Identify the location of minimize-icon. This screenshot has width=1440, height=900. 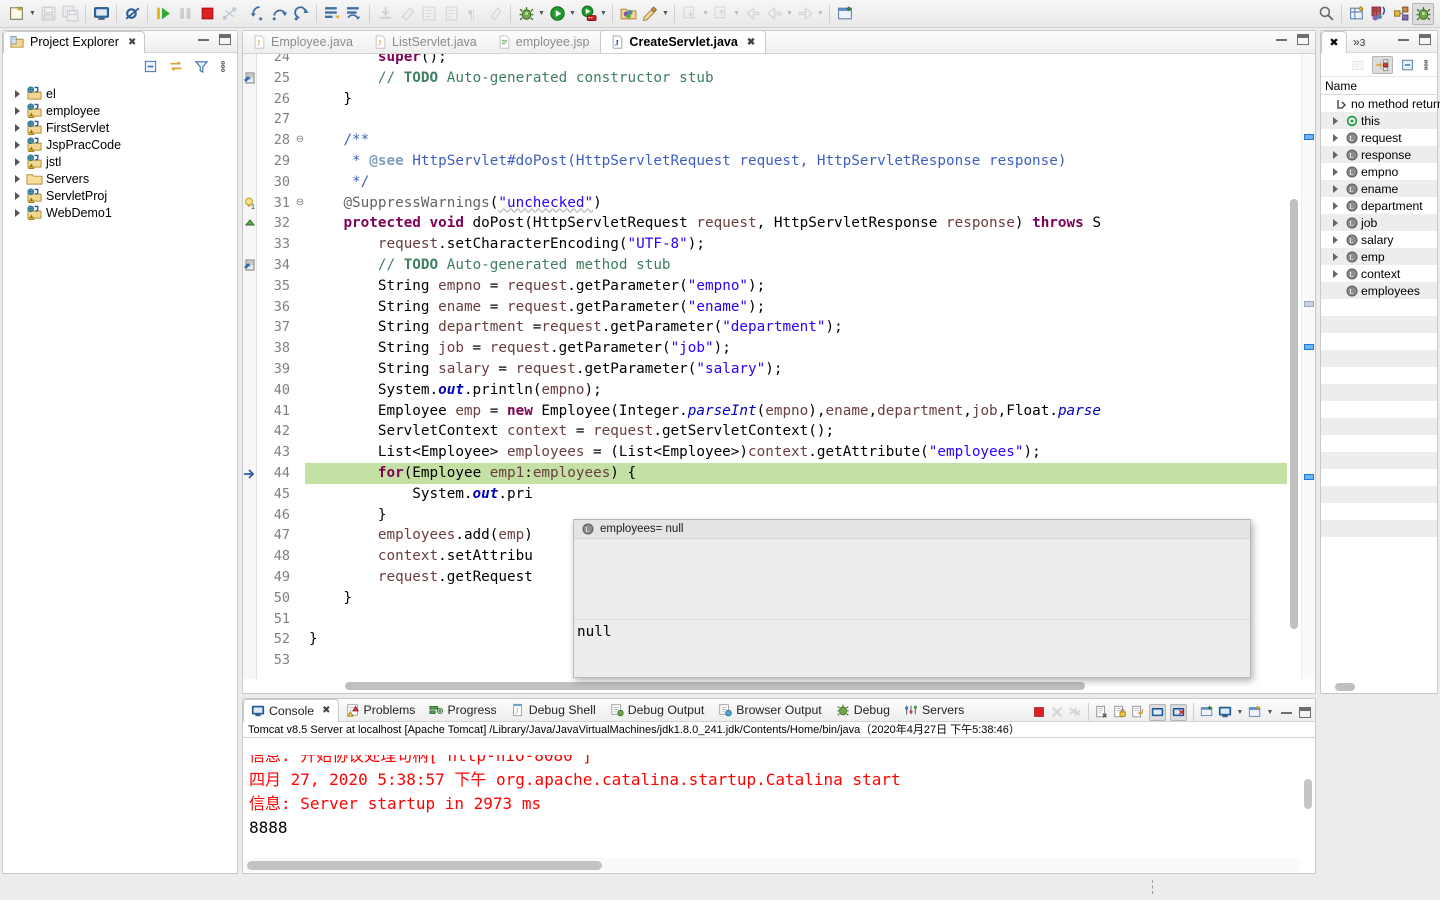
(1286, 712).